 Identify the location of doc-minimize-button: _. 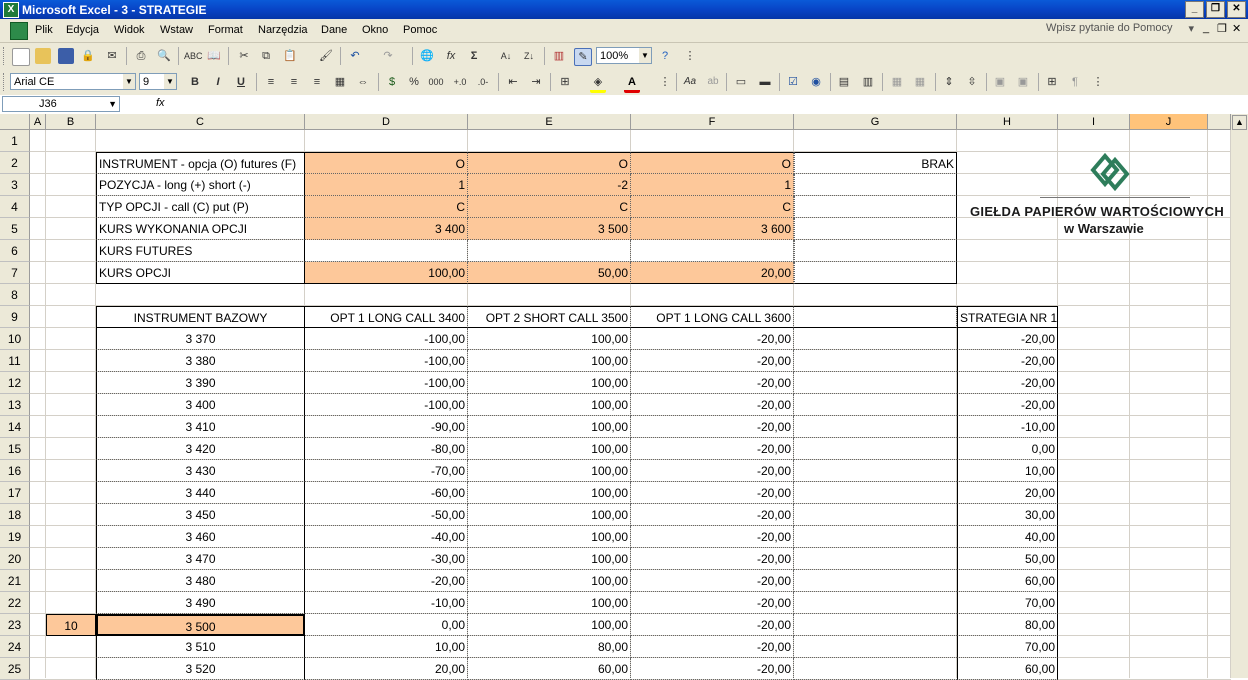
(1206, 28).